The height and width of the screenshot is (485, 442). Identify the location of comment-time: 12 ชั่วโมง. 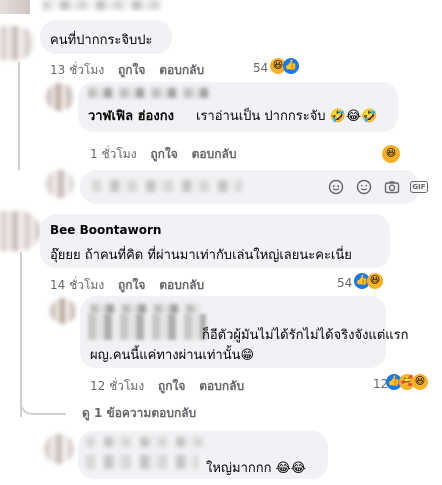
(117, 386).